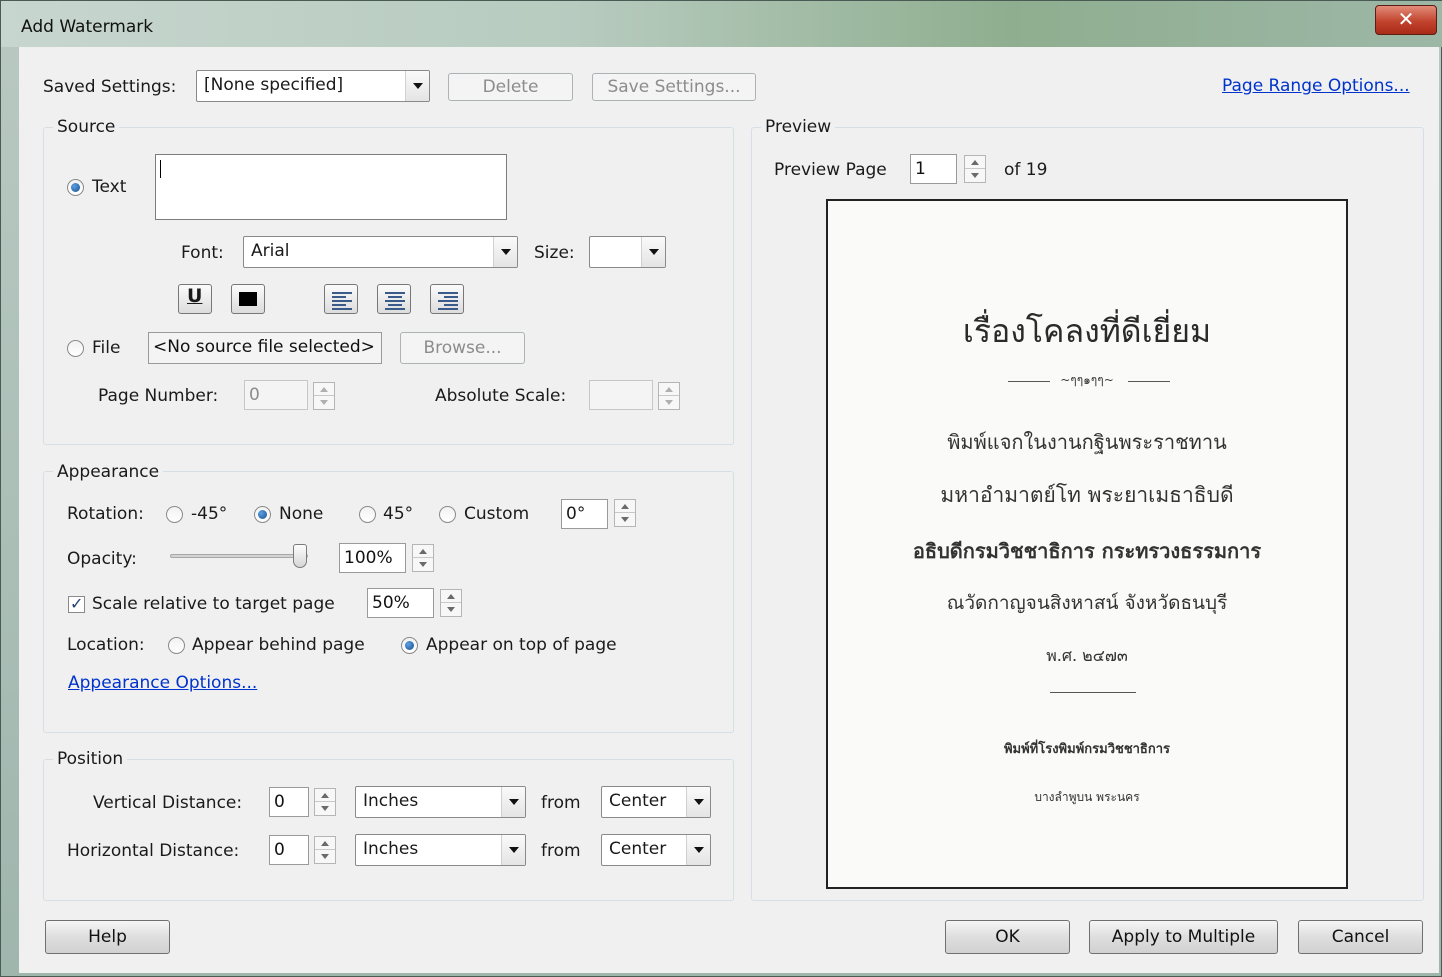 This screenshot has width=1442, height=977. I want to click on rotation-radio-custom, so click(447, 514).